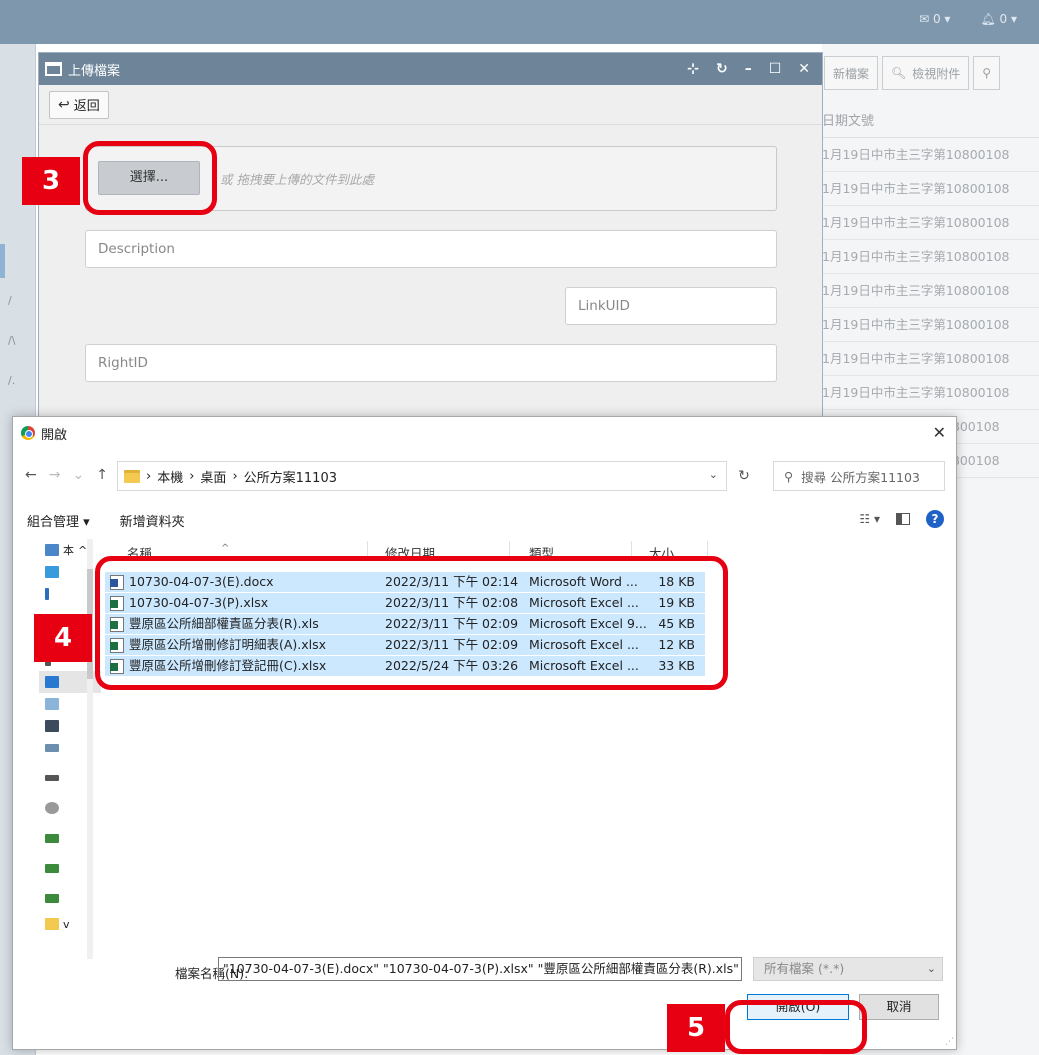  Describe the element at coordinates (52, 572) in the screenshot. I see `cube-icon` at that location.